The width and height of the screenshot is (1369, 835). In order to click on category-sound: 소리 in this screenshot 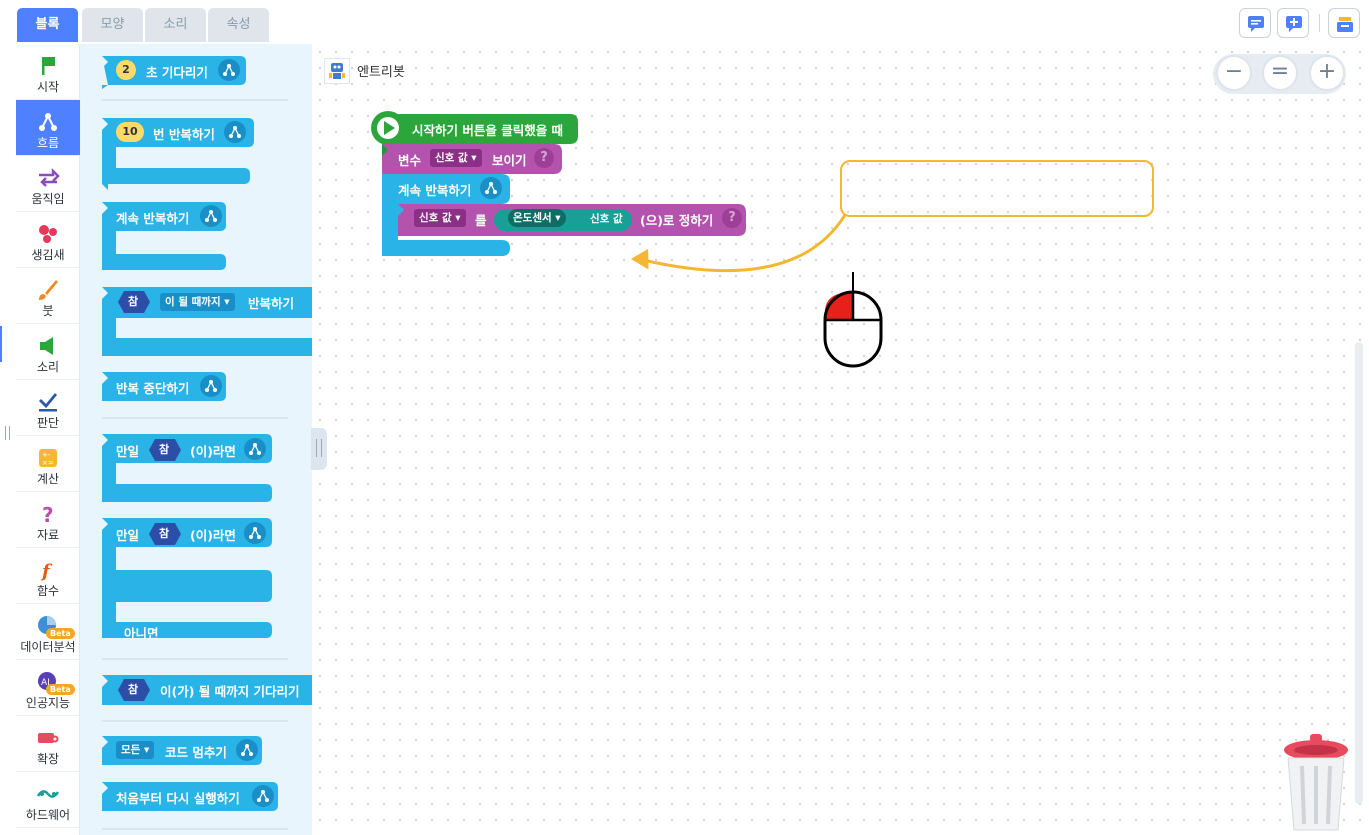, I will do `click(48, 352)`.